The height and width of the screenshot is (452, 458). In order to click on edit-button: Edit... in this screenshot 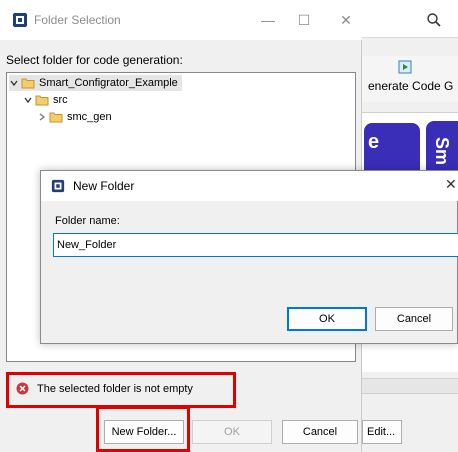, I will do `click(382, 432)`.